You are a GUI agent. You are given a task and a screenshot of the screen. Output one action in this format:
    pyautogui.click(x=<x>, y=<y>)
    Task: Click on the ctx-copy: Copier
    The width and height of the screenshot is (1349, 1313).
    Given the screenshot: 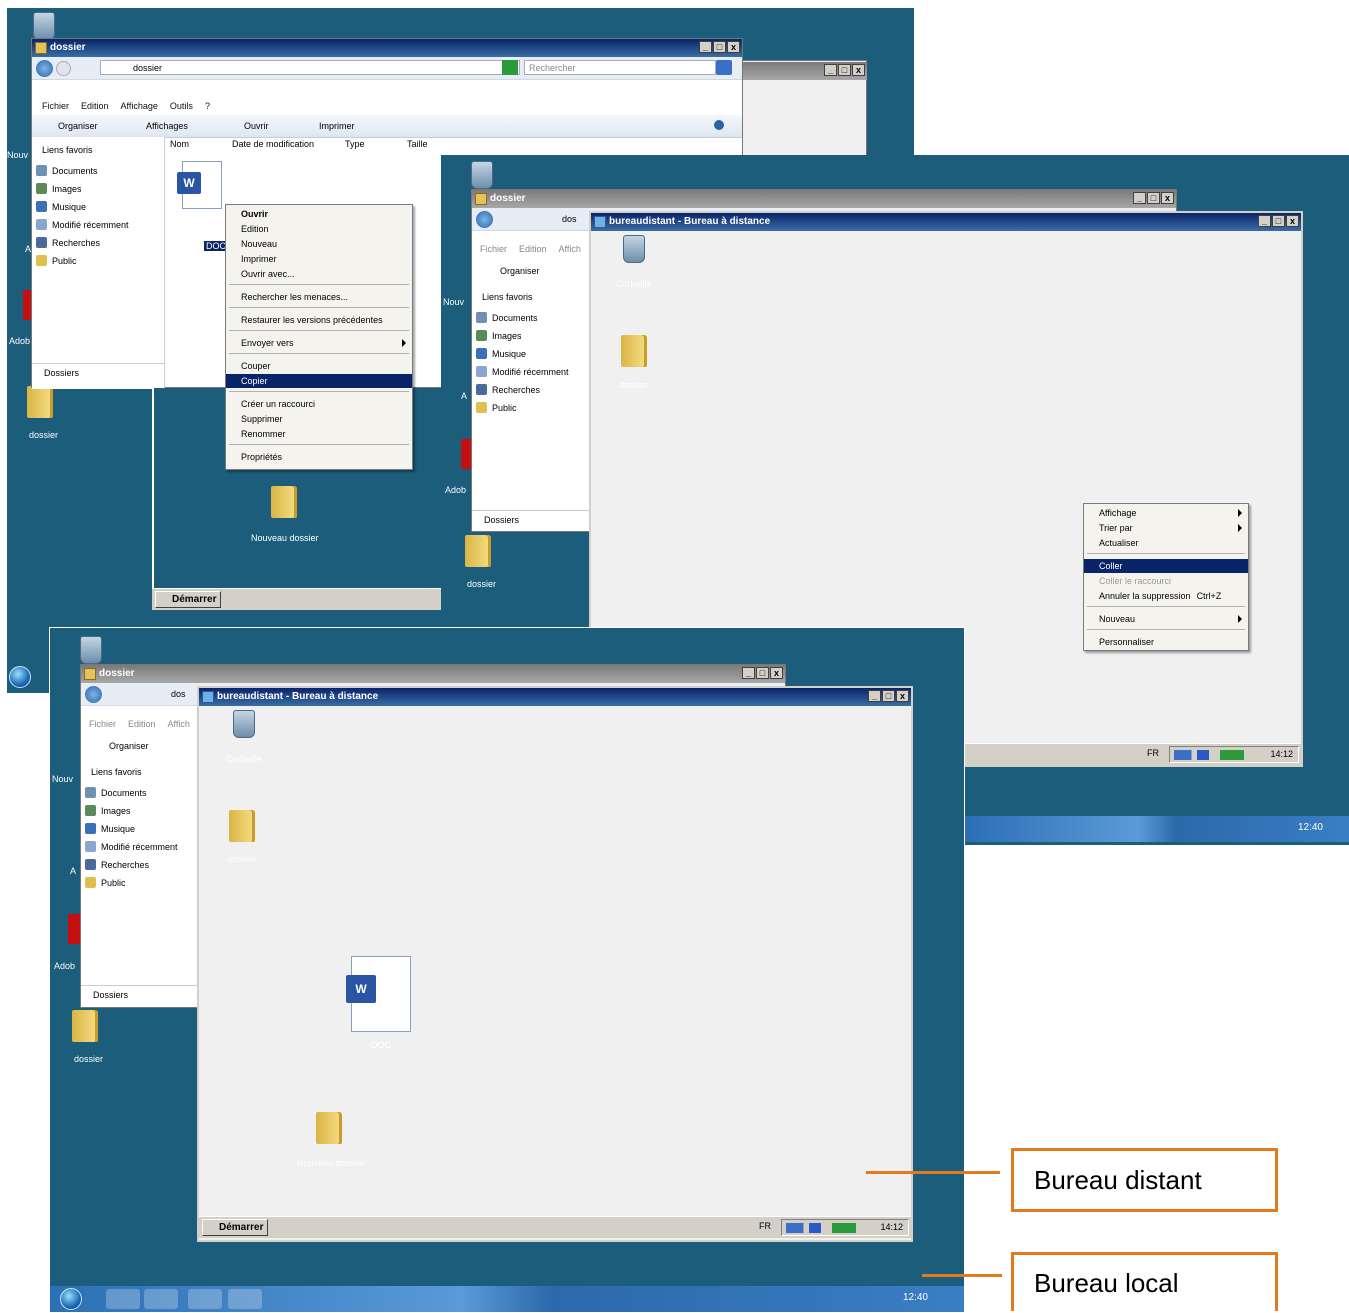 What is the action you would take?
    pyautogui.click(x=319, y=381)
    